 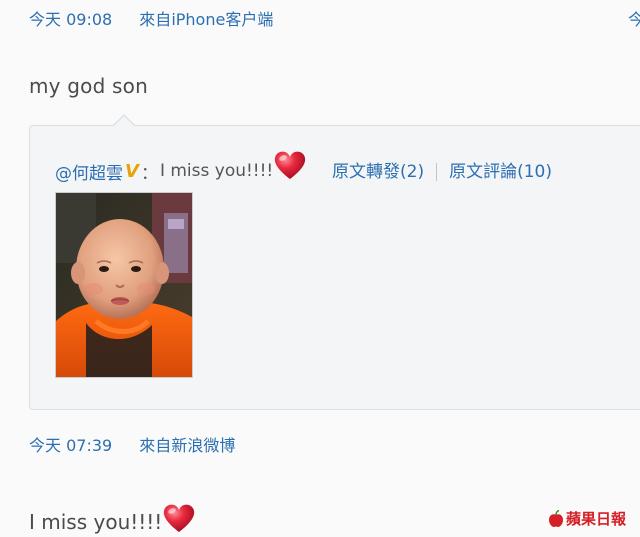 I want to click on verified-icon: V, so click(x=132, y=171).